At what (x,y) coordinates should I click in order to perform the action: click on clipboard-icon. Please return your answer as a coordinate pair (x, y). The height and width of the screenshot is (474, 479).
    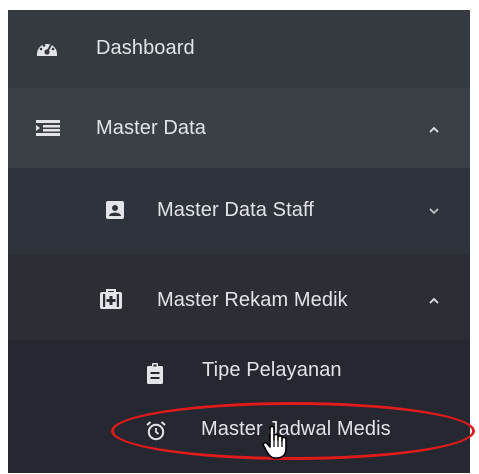
    Looking at the image, I should click on (155, 373).